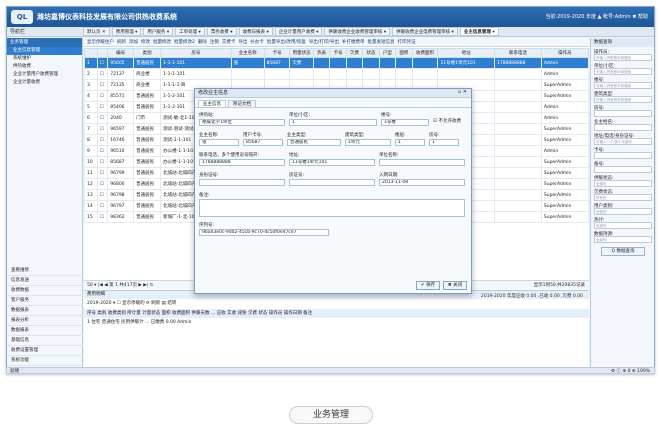 This screenshot has width=661, height=437. What do you see at coordinates (257, 42) in the screenshot?
I see `toolbar-reissue: 补办卡` at bounding box center [257, 42].